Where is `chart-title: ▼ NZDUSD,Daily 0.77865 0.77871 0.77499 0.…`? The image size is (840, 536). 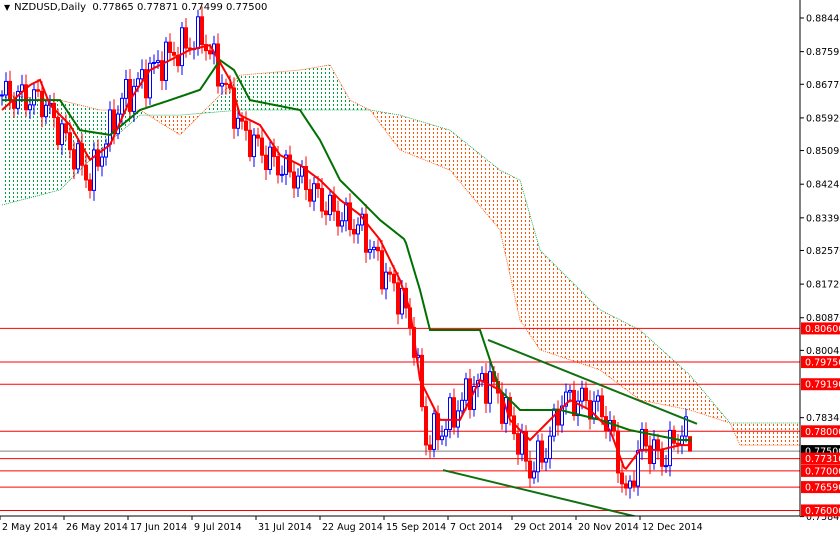 chart-title: ▼ NZDUSD,Daily 0.77865 0.77871 0.77499 0.… is located at coordinates (135, 7).